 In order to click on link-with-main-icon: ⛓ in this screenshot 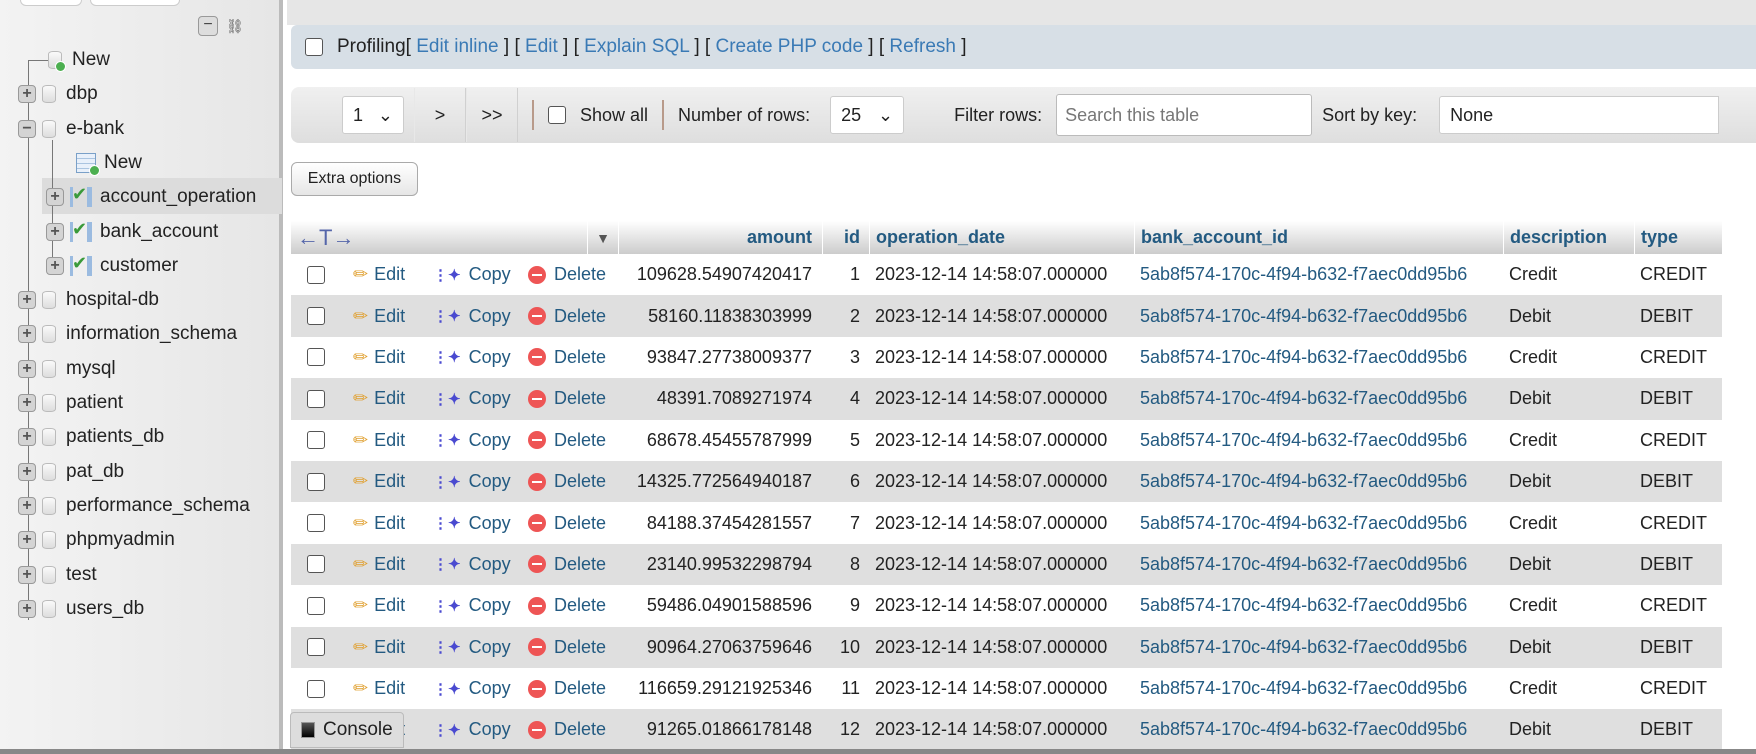, I will do `click(235, 26)`.